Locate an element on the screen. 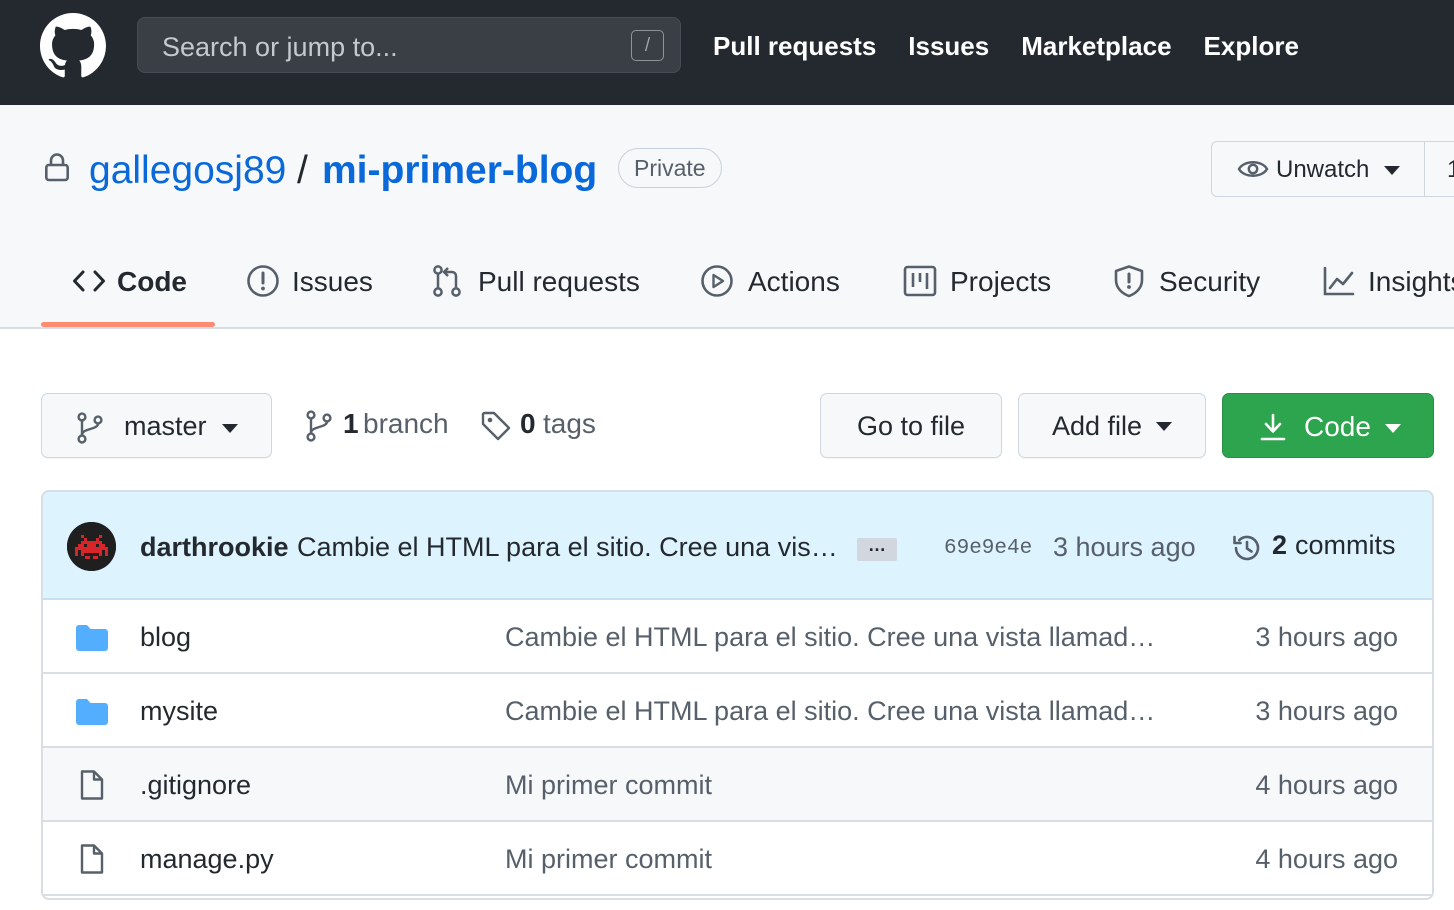 This screenshot has width=1454, height=910. visibility-badge: Private is located at coordinates (670, 168).